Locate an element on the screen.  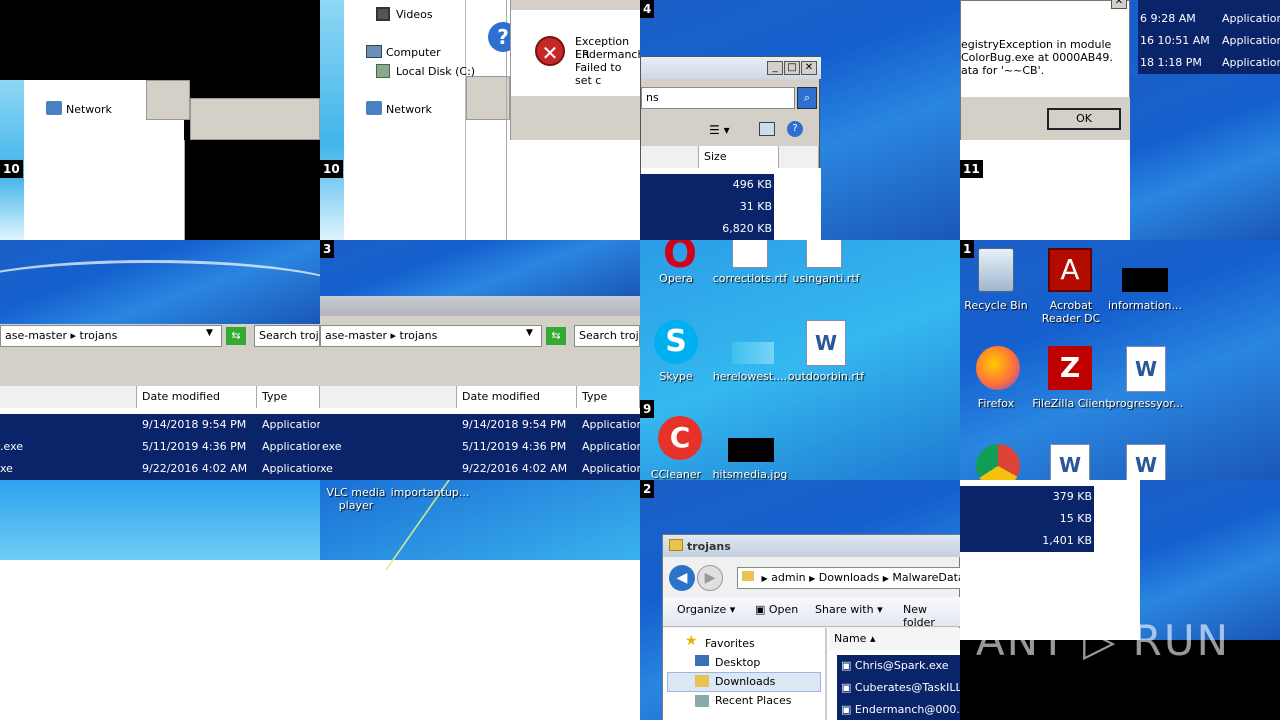
desktop-icon-label: hitsmedia.jpg is located at coordinates (750, 474).